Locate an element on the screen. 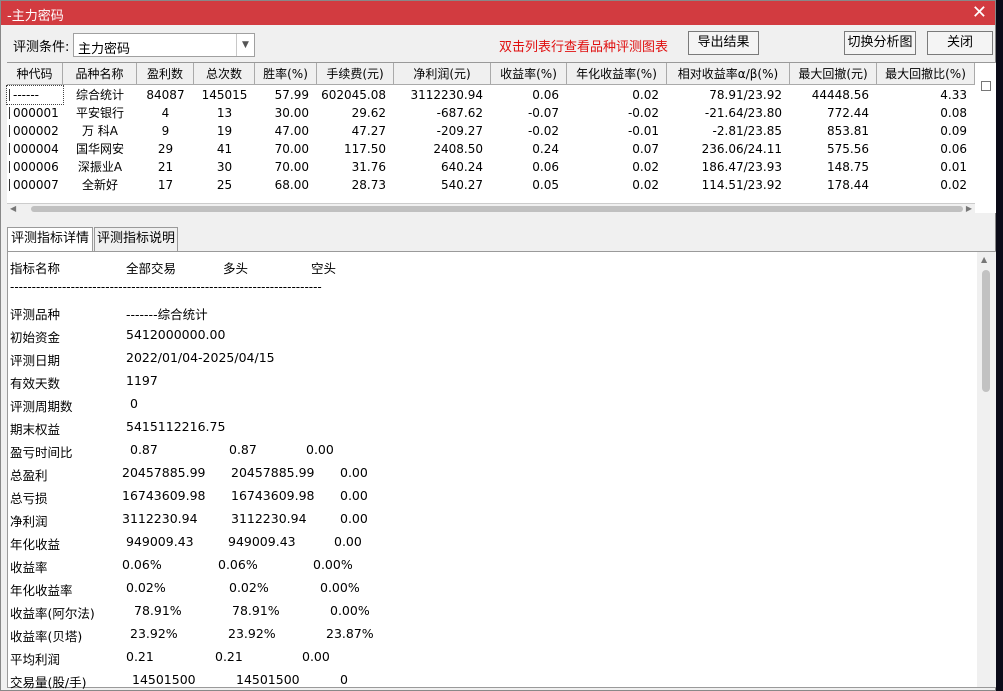 The image size is (1003, 691). metric-name: 年化收益 is located at coordinates (35, 544).